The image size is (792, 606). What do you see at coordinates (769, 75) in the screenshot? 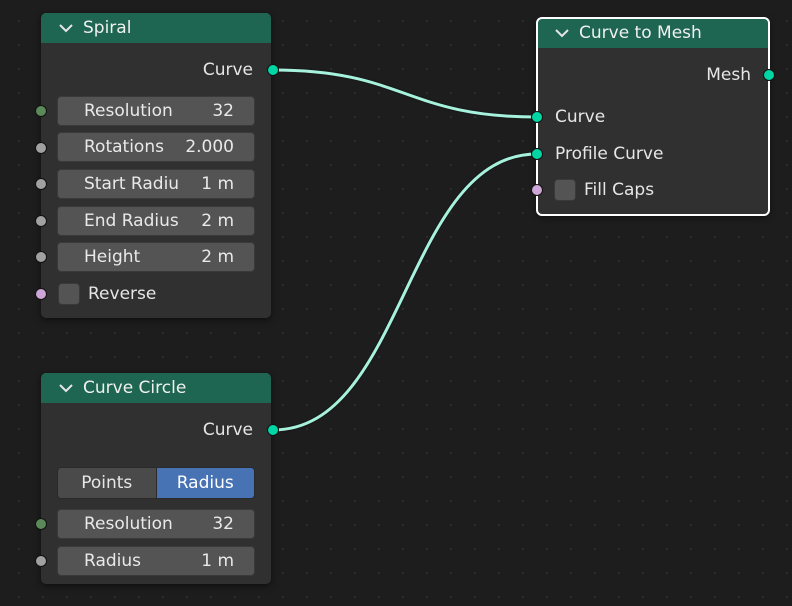
I see `mesh-output-socket` at bounding box center [769, 75].